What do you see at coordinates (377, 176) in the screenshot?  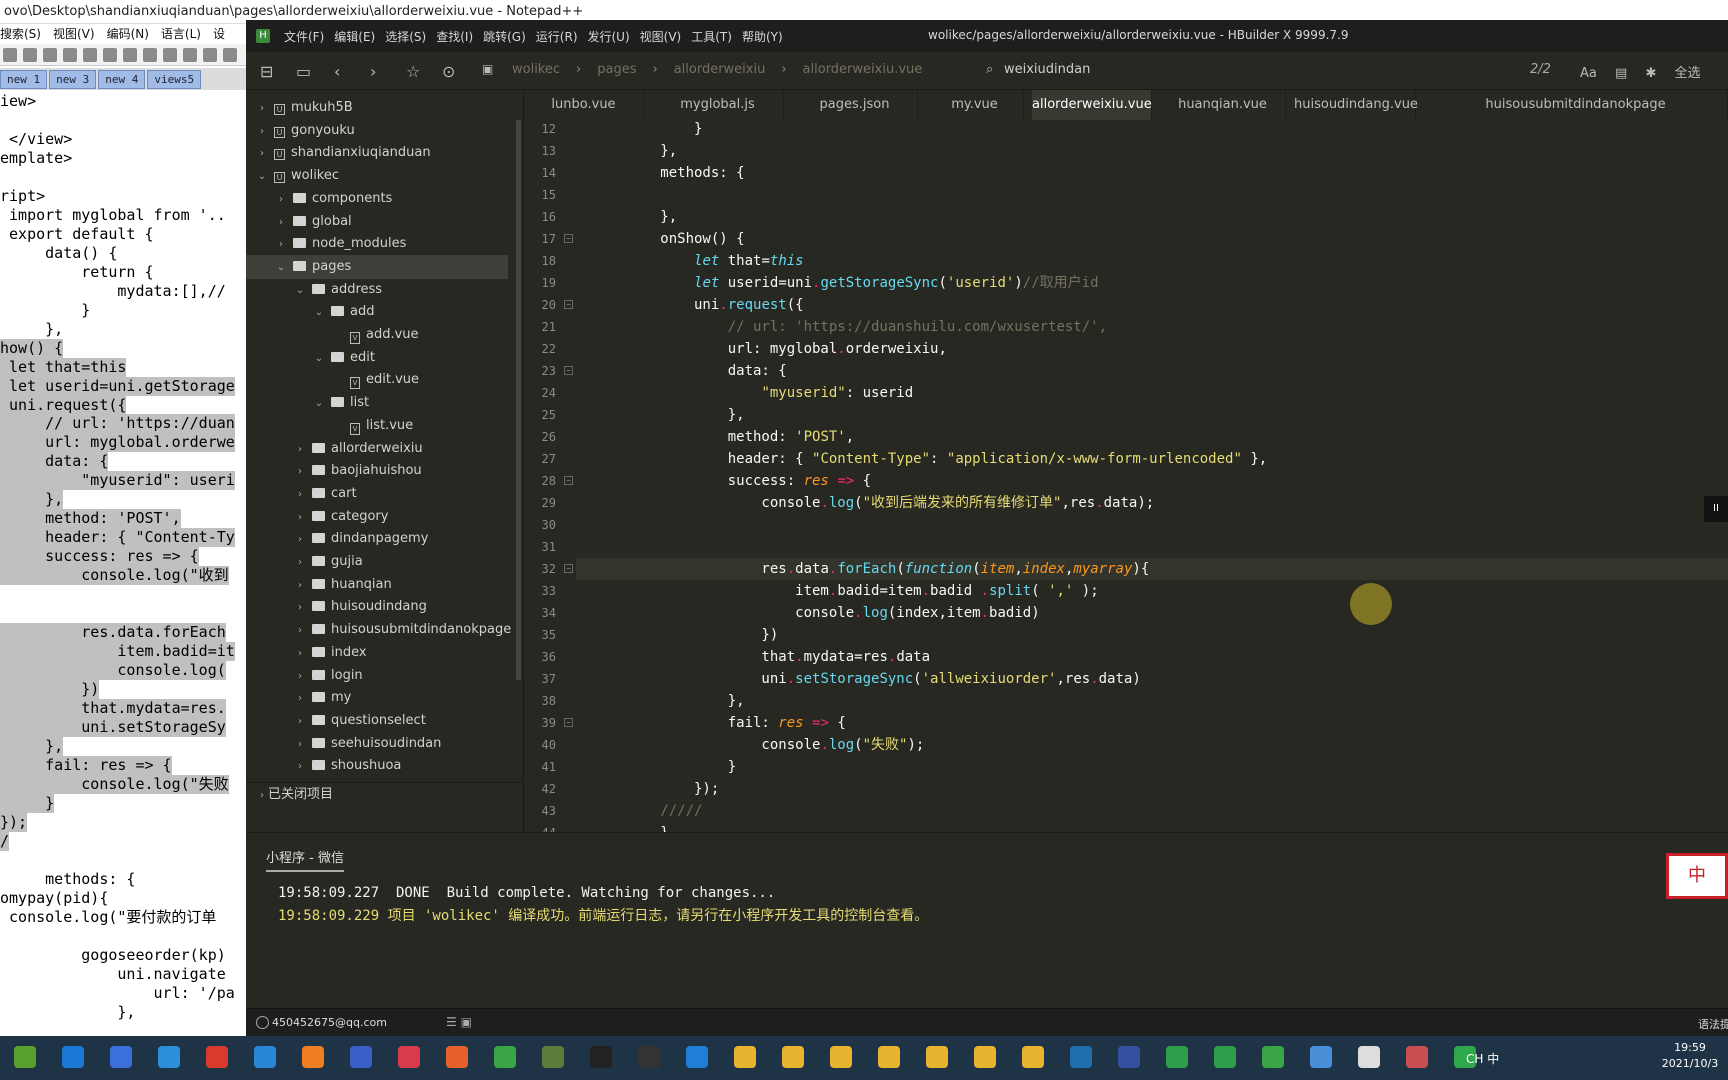 I see `tree-item-wolikec: ⌄ Uwolikec` at bounding box center [377, 176].